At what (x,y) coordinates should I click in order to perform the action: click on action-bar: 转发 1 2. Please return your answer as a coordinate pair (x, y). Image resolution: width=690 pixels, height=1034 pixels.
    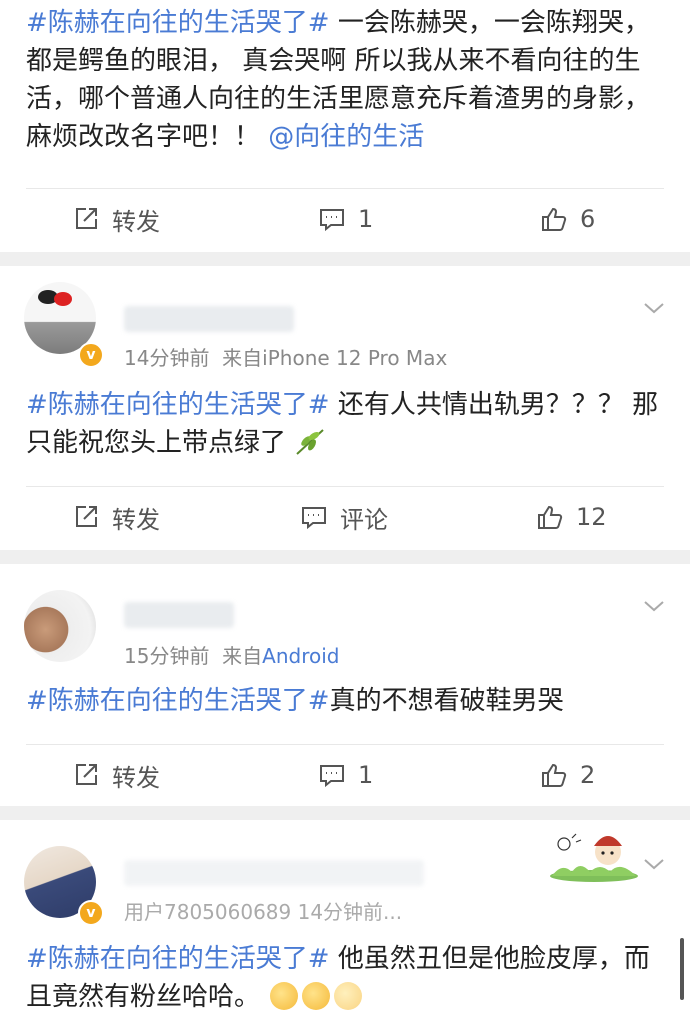
    Looking at the image, I should click on (345, 775).